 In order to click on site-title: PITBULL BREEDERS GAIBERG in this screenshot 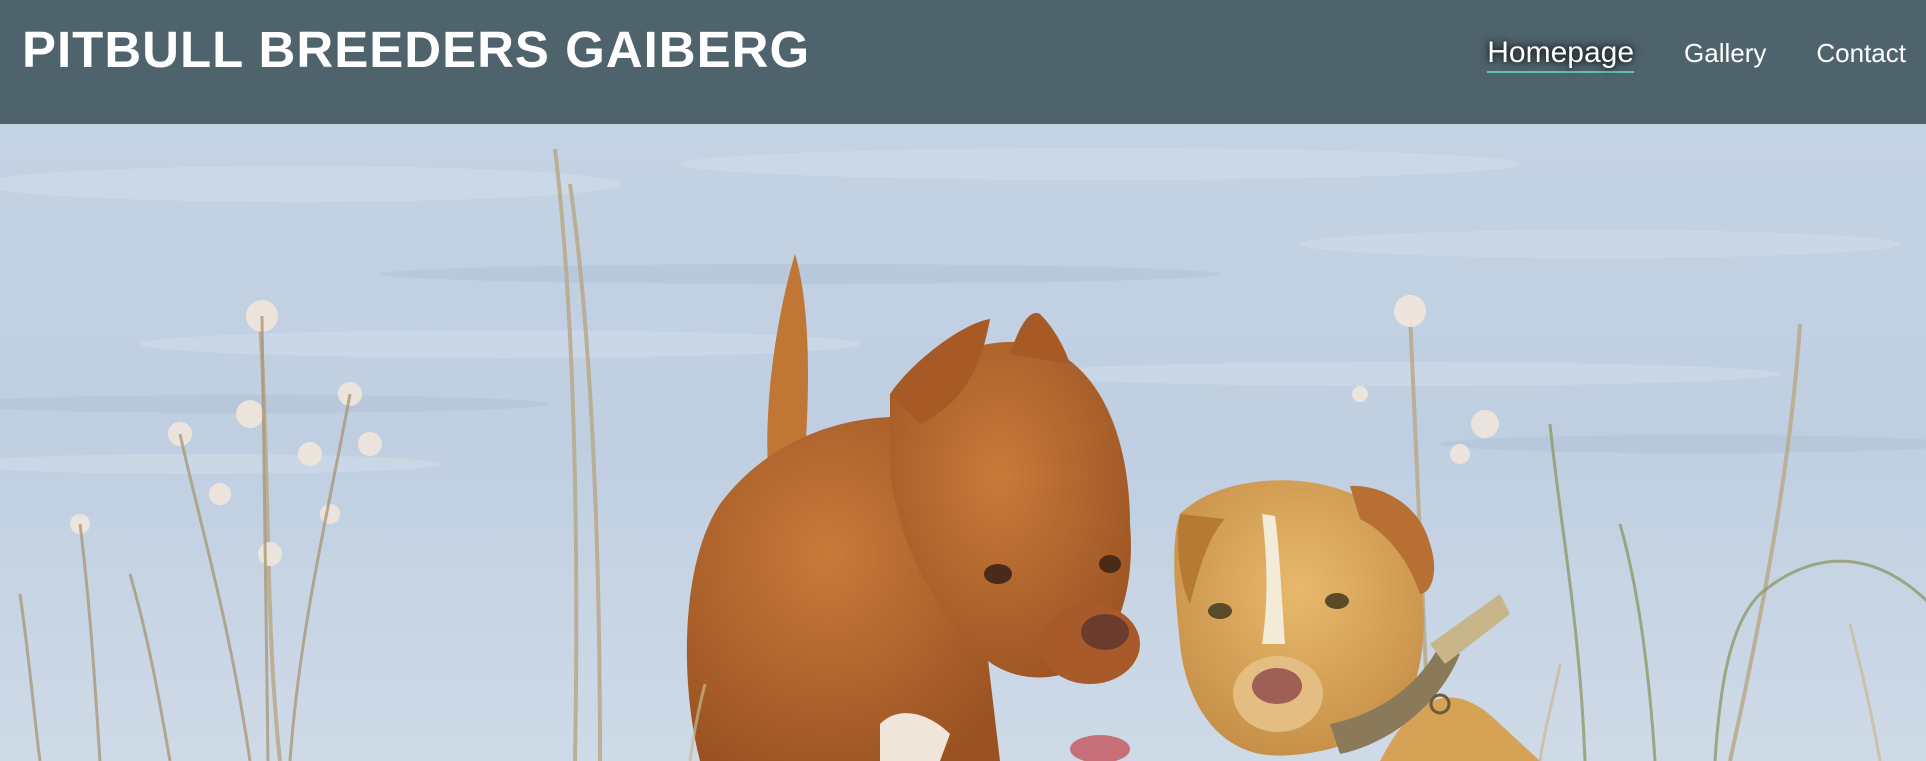, I will do `click(416, 49)`.